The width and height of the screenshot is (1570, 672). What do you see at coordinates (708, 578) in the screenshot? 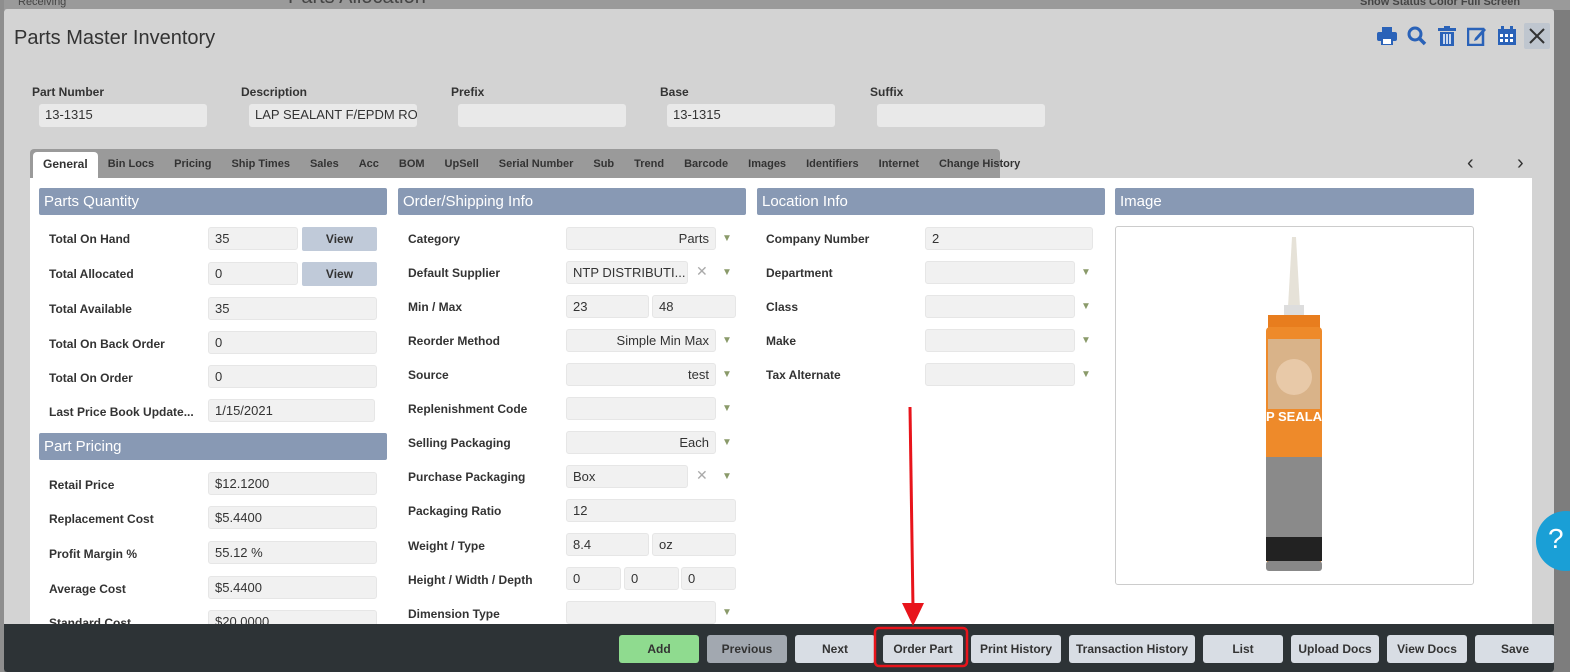
I see `depth-field: 0` at bounding box center [708, 578].